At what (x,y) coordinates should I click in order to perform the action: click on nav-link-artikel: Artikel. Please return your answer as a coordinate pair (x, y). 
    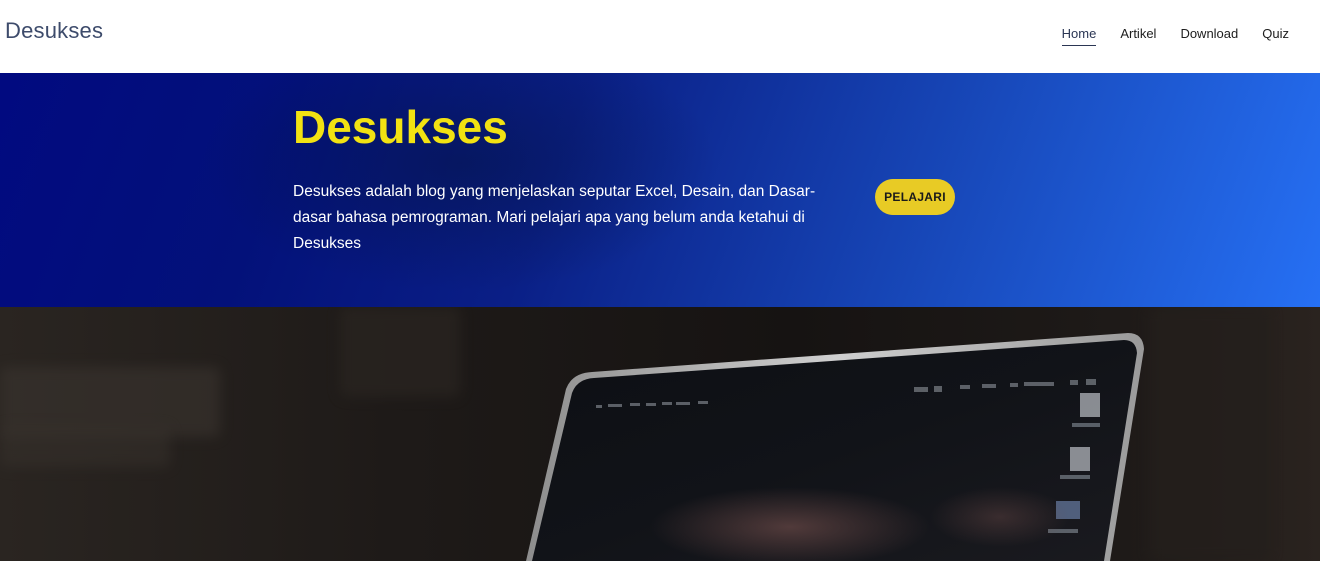
    Looking at the image, I should click on (1138, 36).